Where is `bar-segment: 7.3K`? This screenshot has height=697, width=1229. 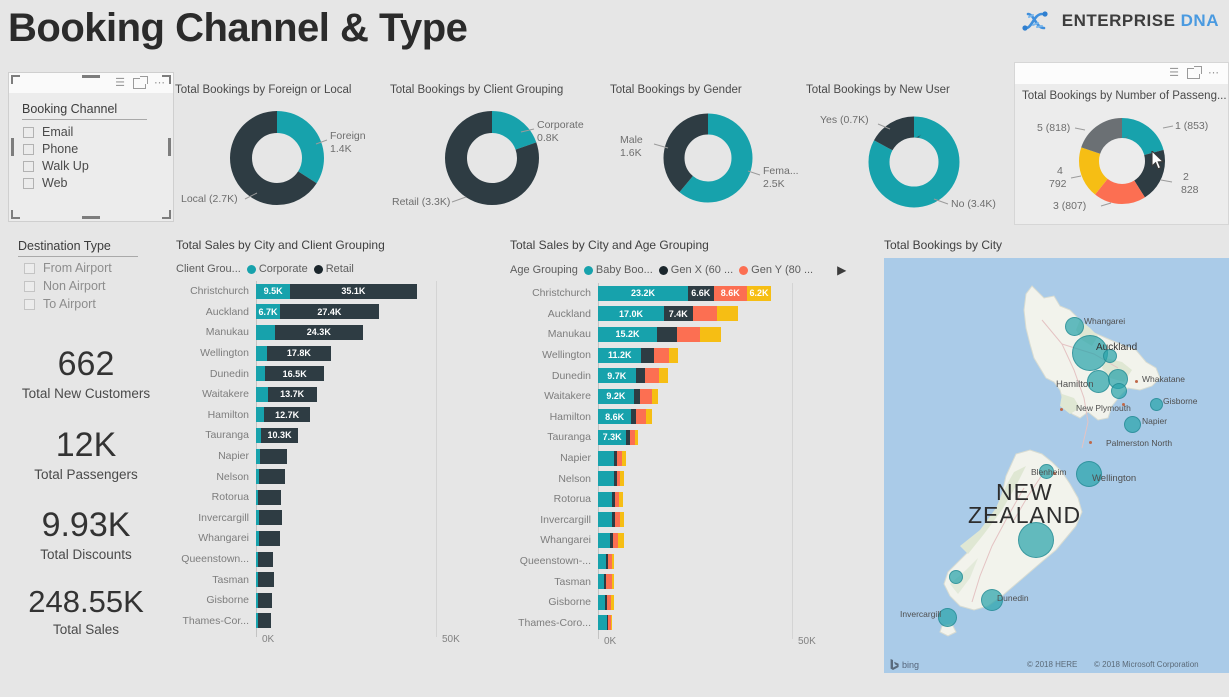 bar-segment: 7.3K is located at coordinates (612, 437).